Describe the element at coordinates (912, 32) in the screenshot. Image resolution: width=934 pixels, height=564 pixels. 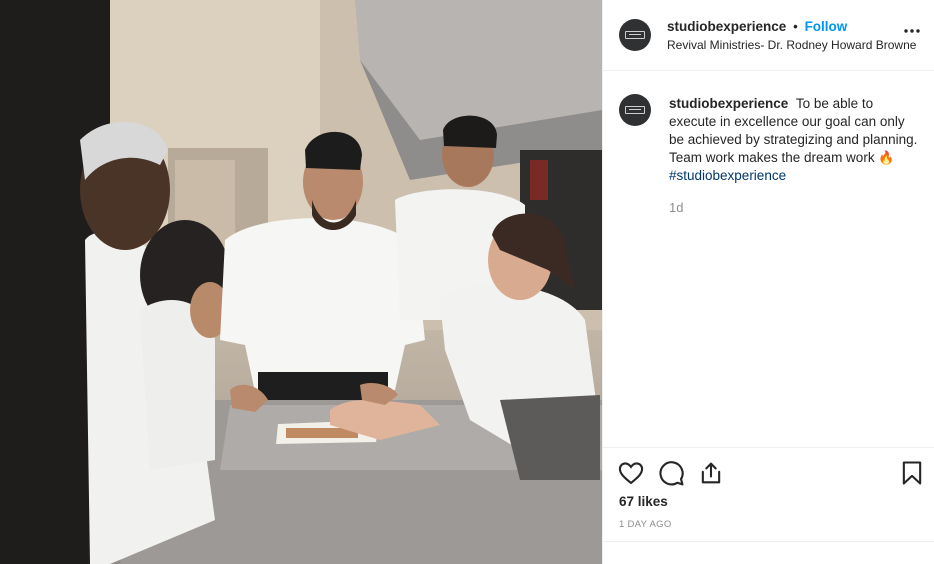
I see `more-options-icon` at that location.